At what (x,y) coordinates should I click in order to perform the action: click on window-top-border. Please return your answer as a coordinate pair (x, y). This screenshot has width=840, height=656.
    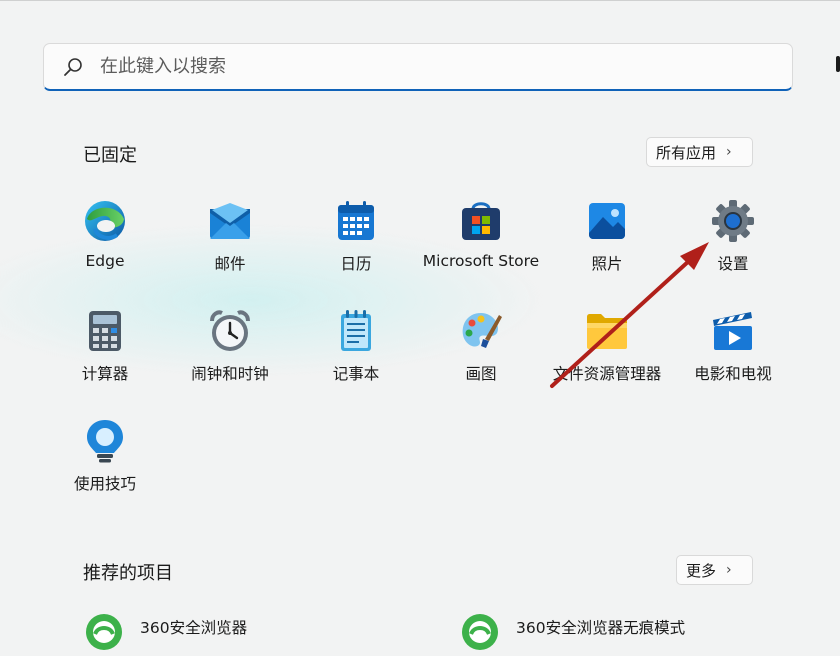
    Looking at the image, I should click on (420, 0).